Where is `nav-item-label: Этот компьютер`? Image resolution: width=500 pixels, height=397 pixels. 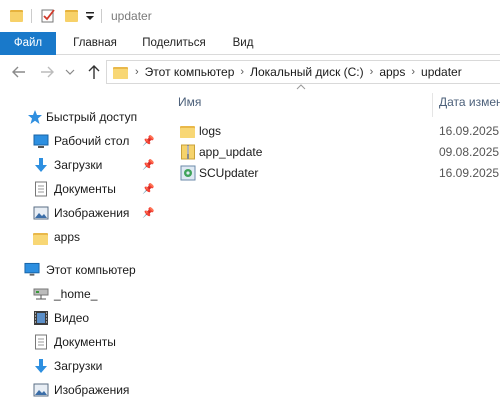 nav-item-label: Этот компьютер is located at coordinates (91, 270).